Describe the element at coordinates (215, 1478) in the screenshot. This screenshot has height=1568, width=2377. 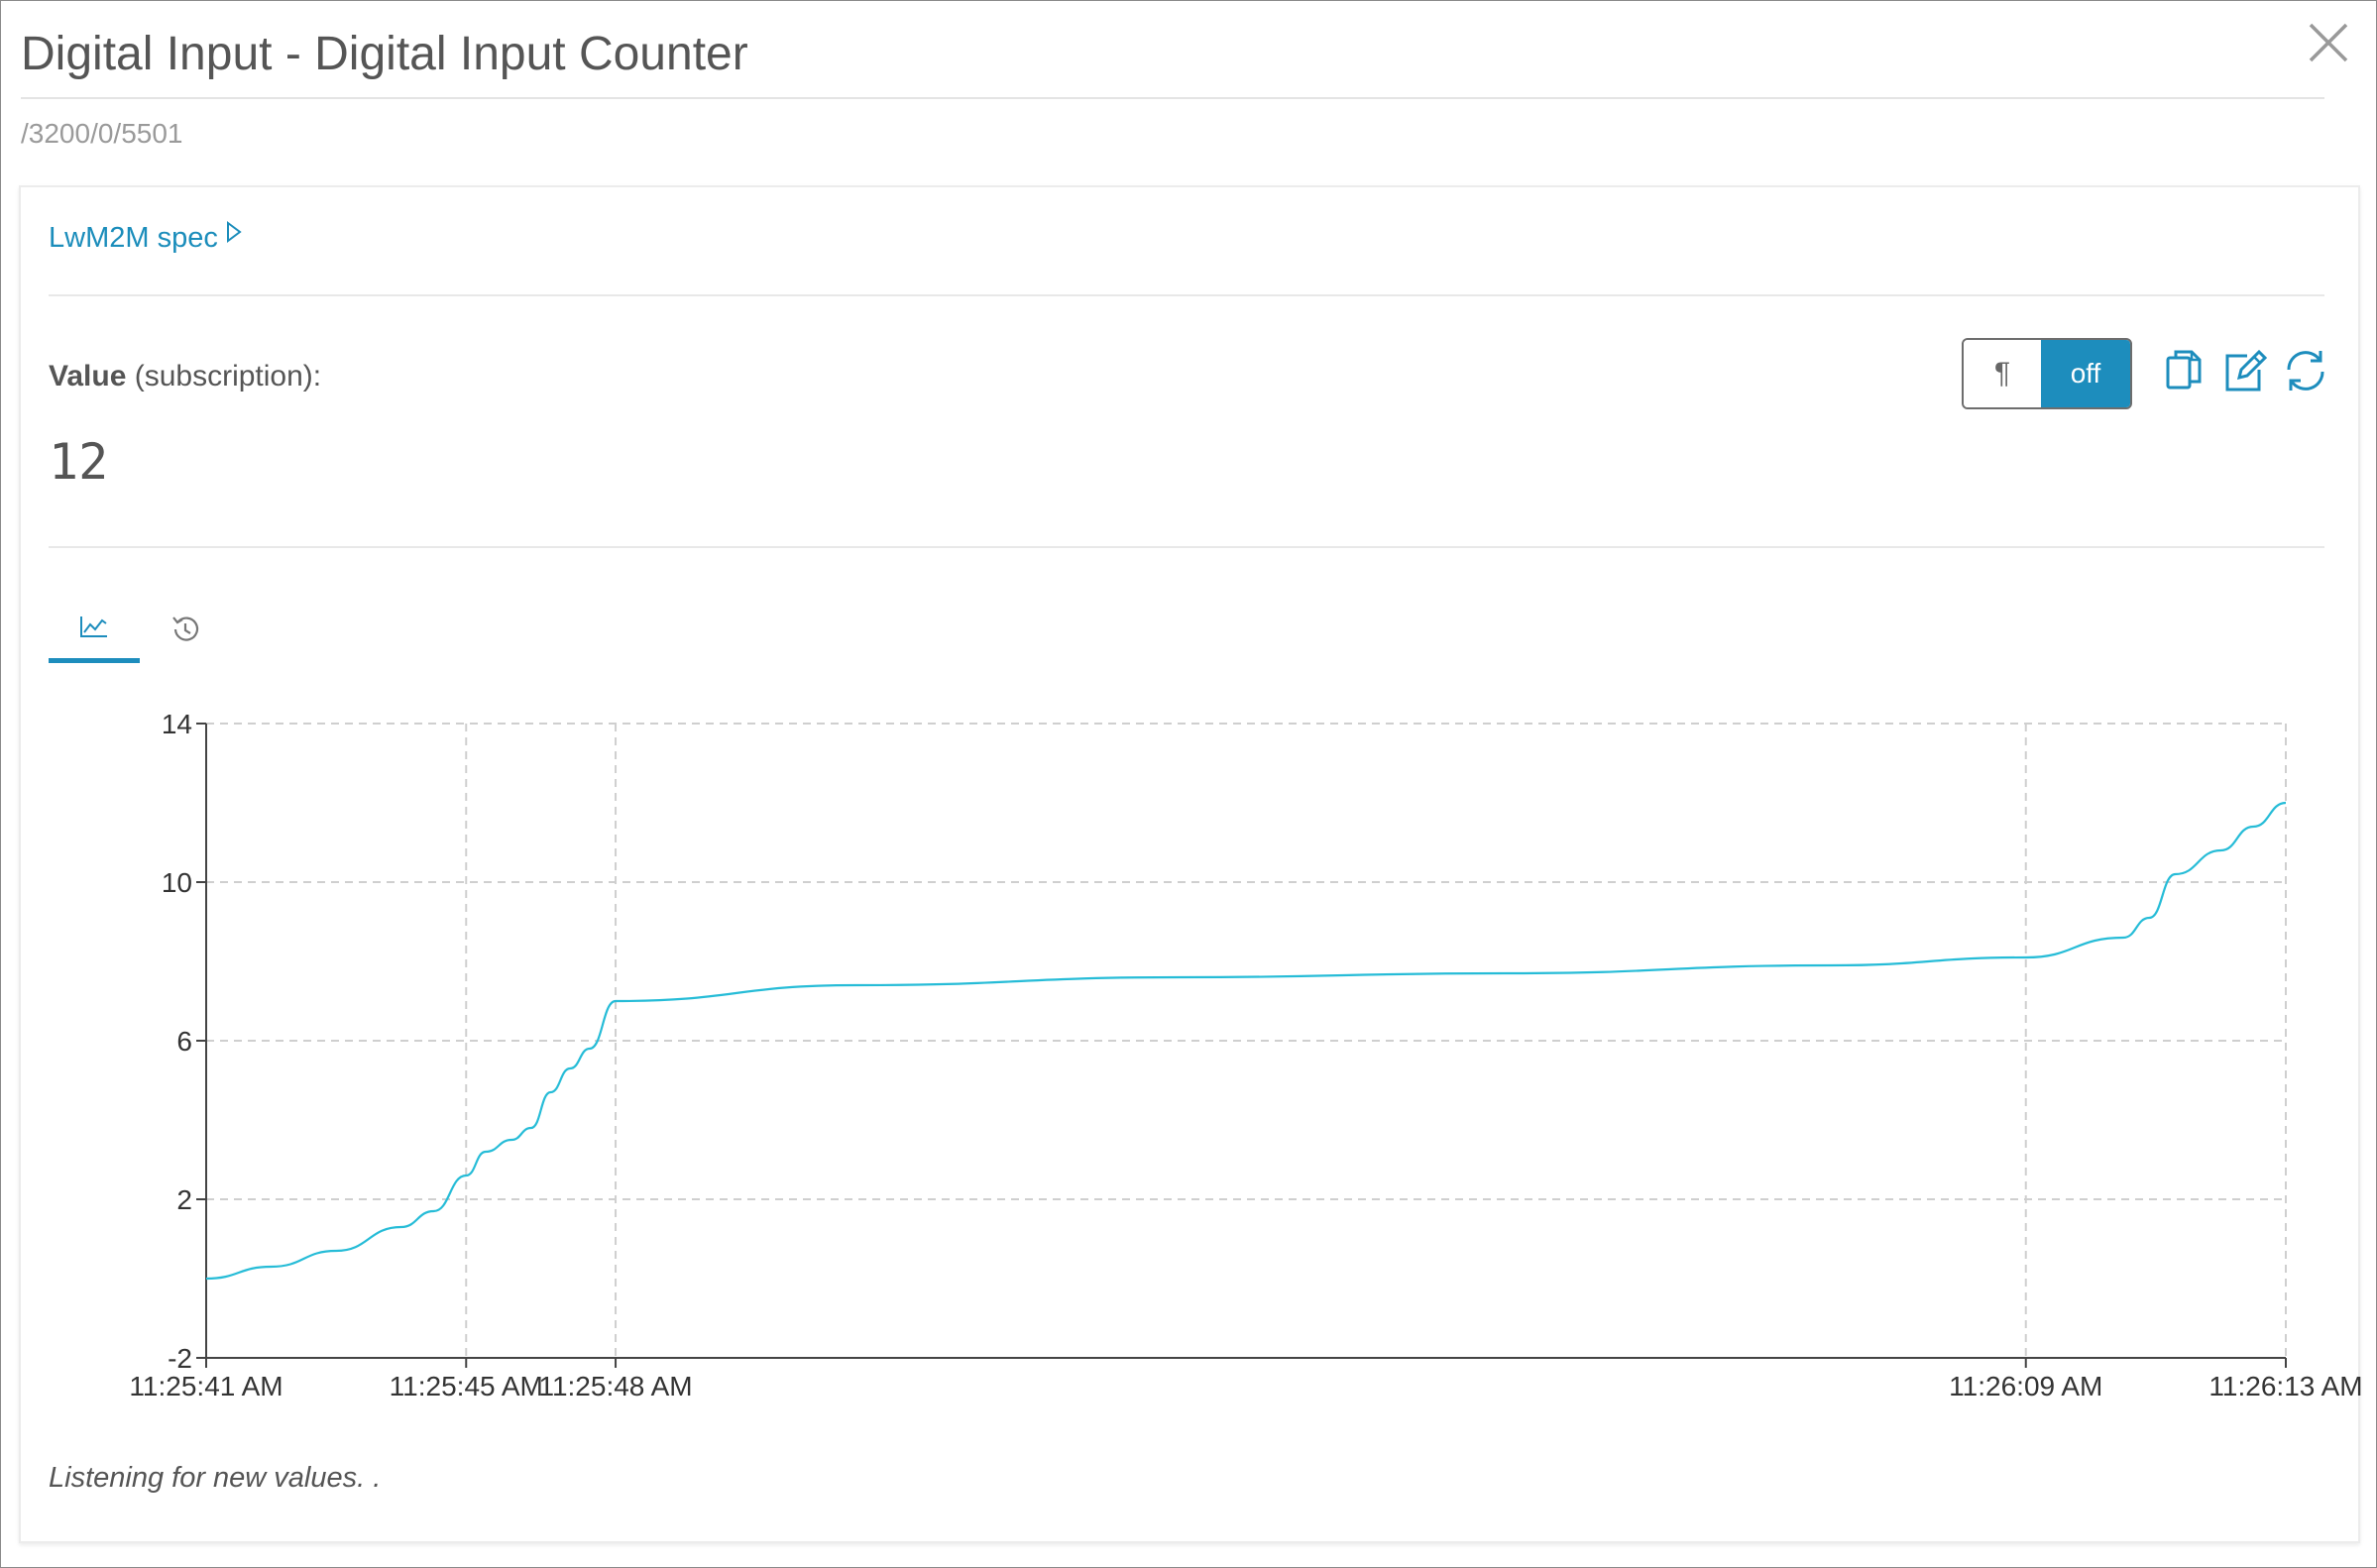
I see `listening-status: Listening for new values. .` at that location.